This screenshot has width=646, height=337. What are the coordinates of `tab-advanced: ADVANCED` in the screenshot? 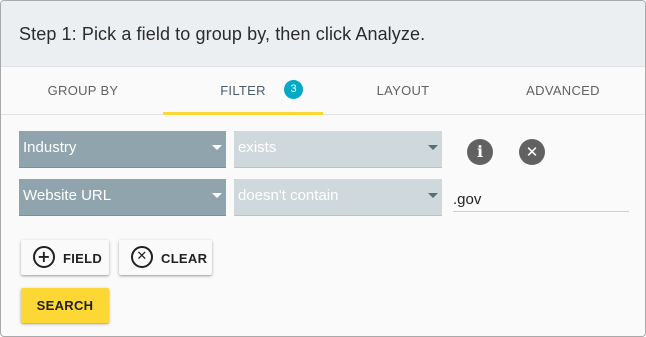 It's located at (563, 91).